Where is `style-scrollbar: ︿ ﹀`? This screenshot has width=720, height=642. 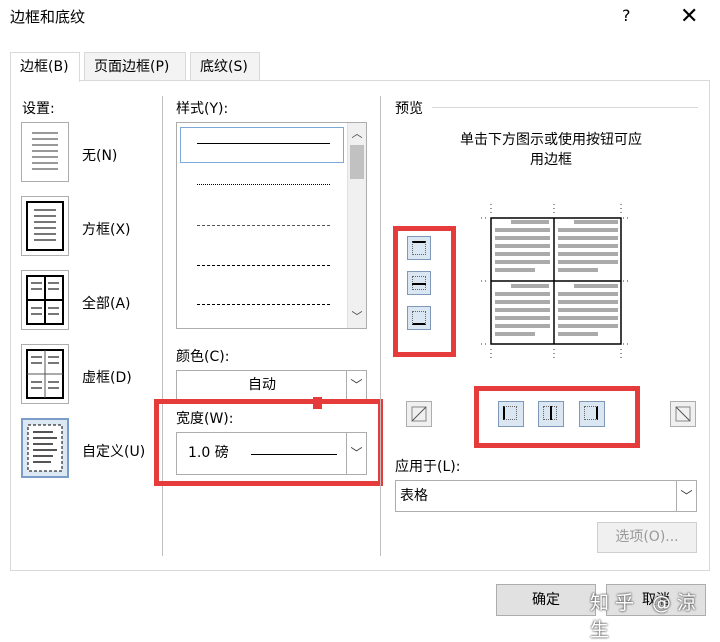 style-scrollbar: ︿ ﹀ is located at coordinates (356, 225).